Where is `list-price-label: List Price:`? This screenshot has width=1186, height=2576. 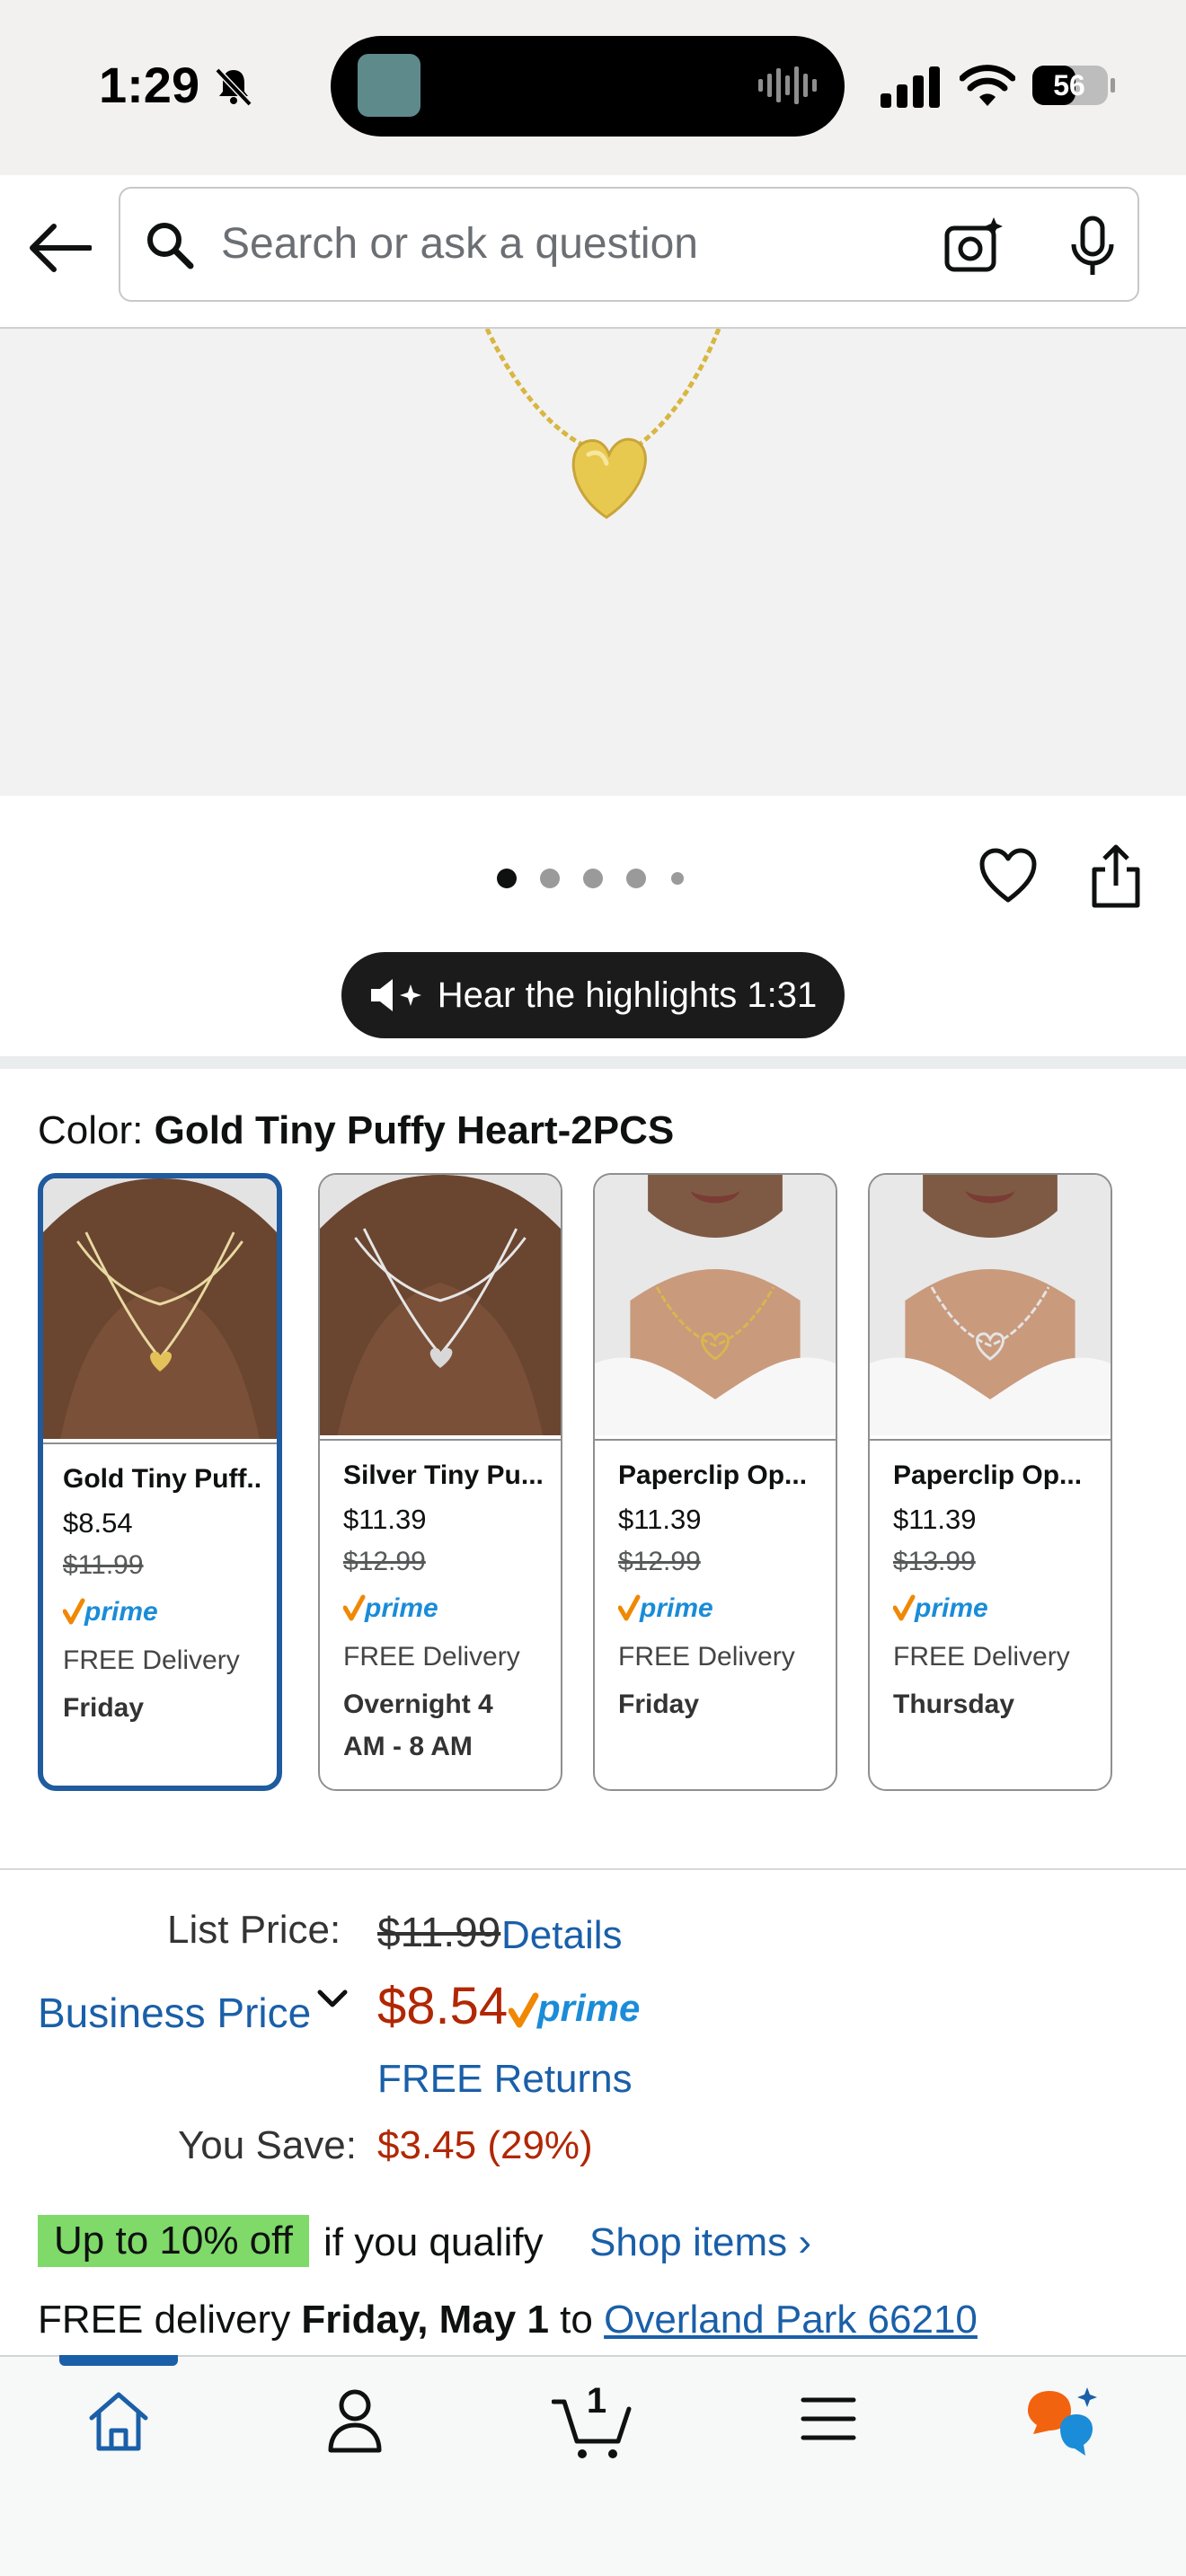 list-price-label: List Price: is located at coordinates (254, 1930).